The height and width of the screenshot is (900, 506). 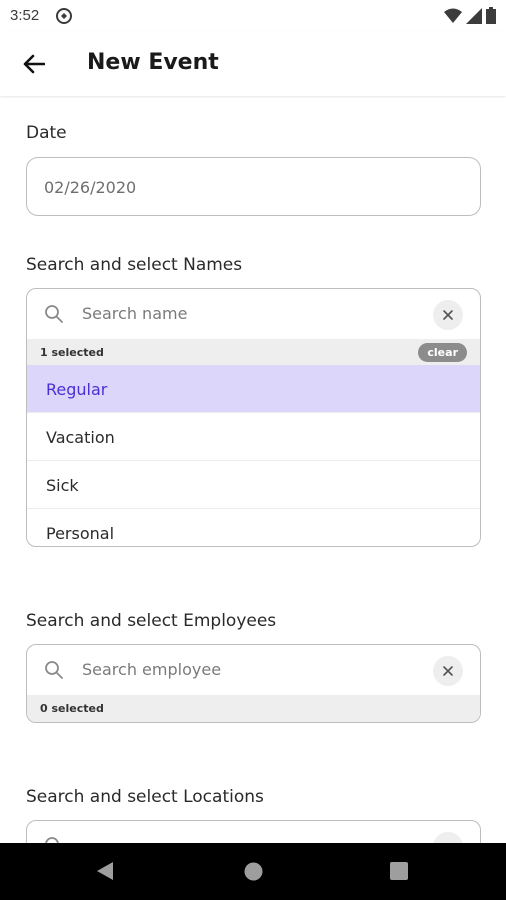 I want to click on page-title: New Event, so click(x=153, y=62).